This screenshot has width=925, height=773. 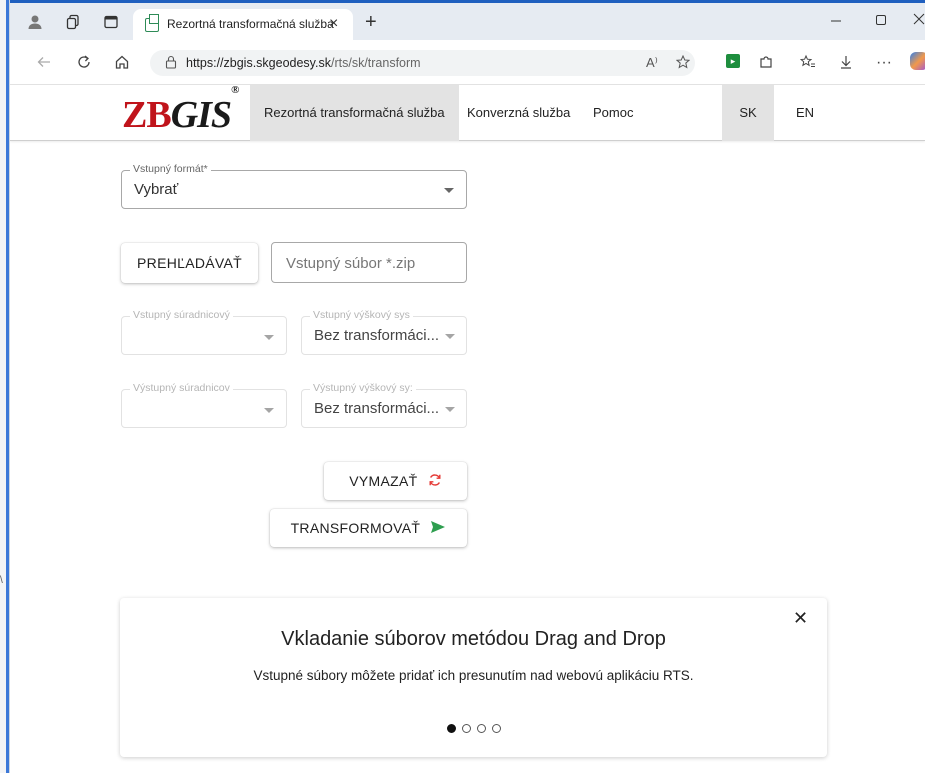 What do you see at coordinates (438, 529) in the screenshot?
I see `send-icon` at bounding box center [438, 529].